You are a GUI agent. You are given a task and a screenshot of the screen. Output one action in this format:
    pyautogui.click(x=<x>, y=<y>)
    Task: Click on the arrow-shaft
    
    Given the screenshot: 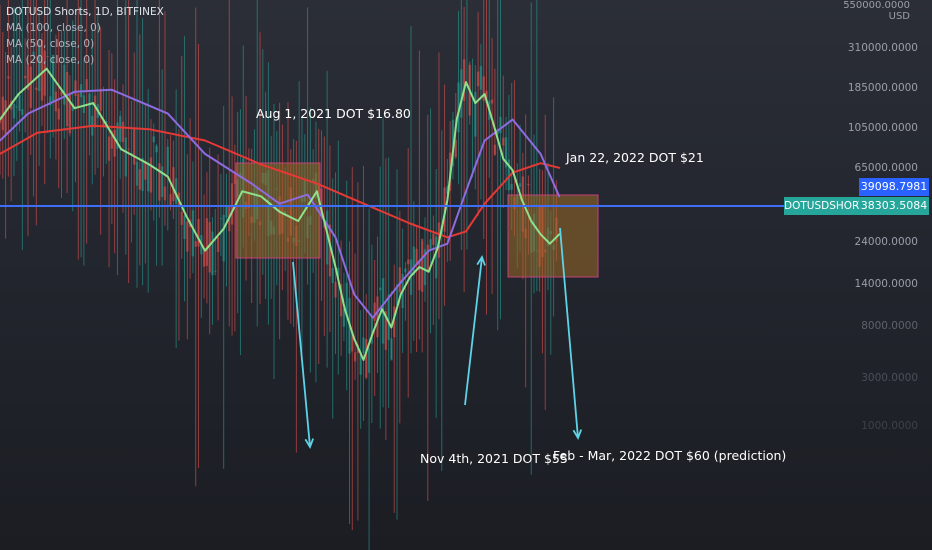 What is the action you would take?
    pyautogui.click(x=473, y=331)
    